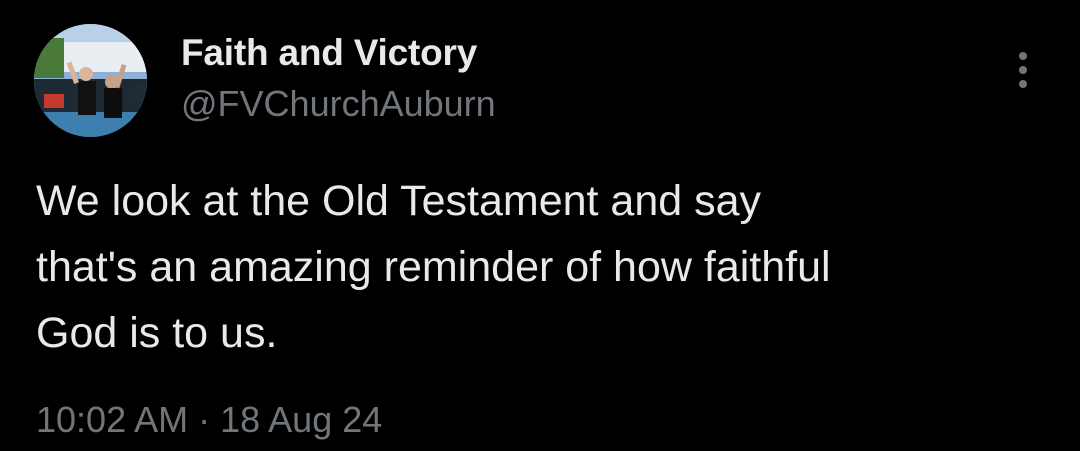 This screenshot has width=1080, height=451. What do you see at coordinates (112, 419) in the screenshot?
I see `tweet-time: 10:02 AM` at bounding box center [112, 419].